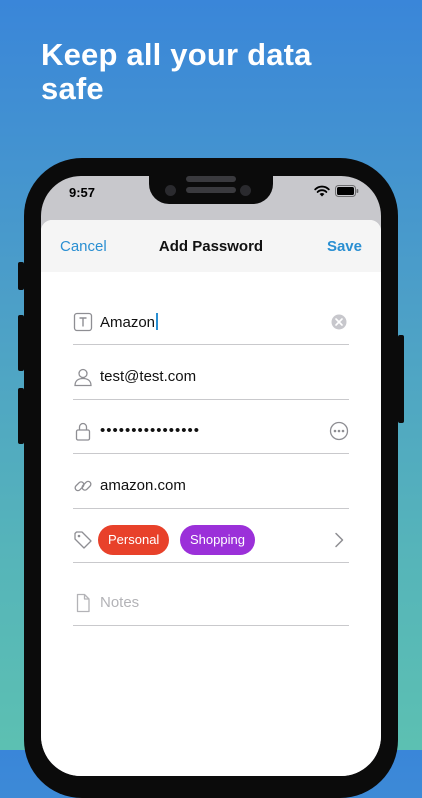 The width and height of the screenshot is (422, 798). What do you see at coordinates (211, 322) in the screenshot?
I see `title-field-row: Amazon` at bounding box center [211, 322].